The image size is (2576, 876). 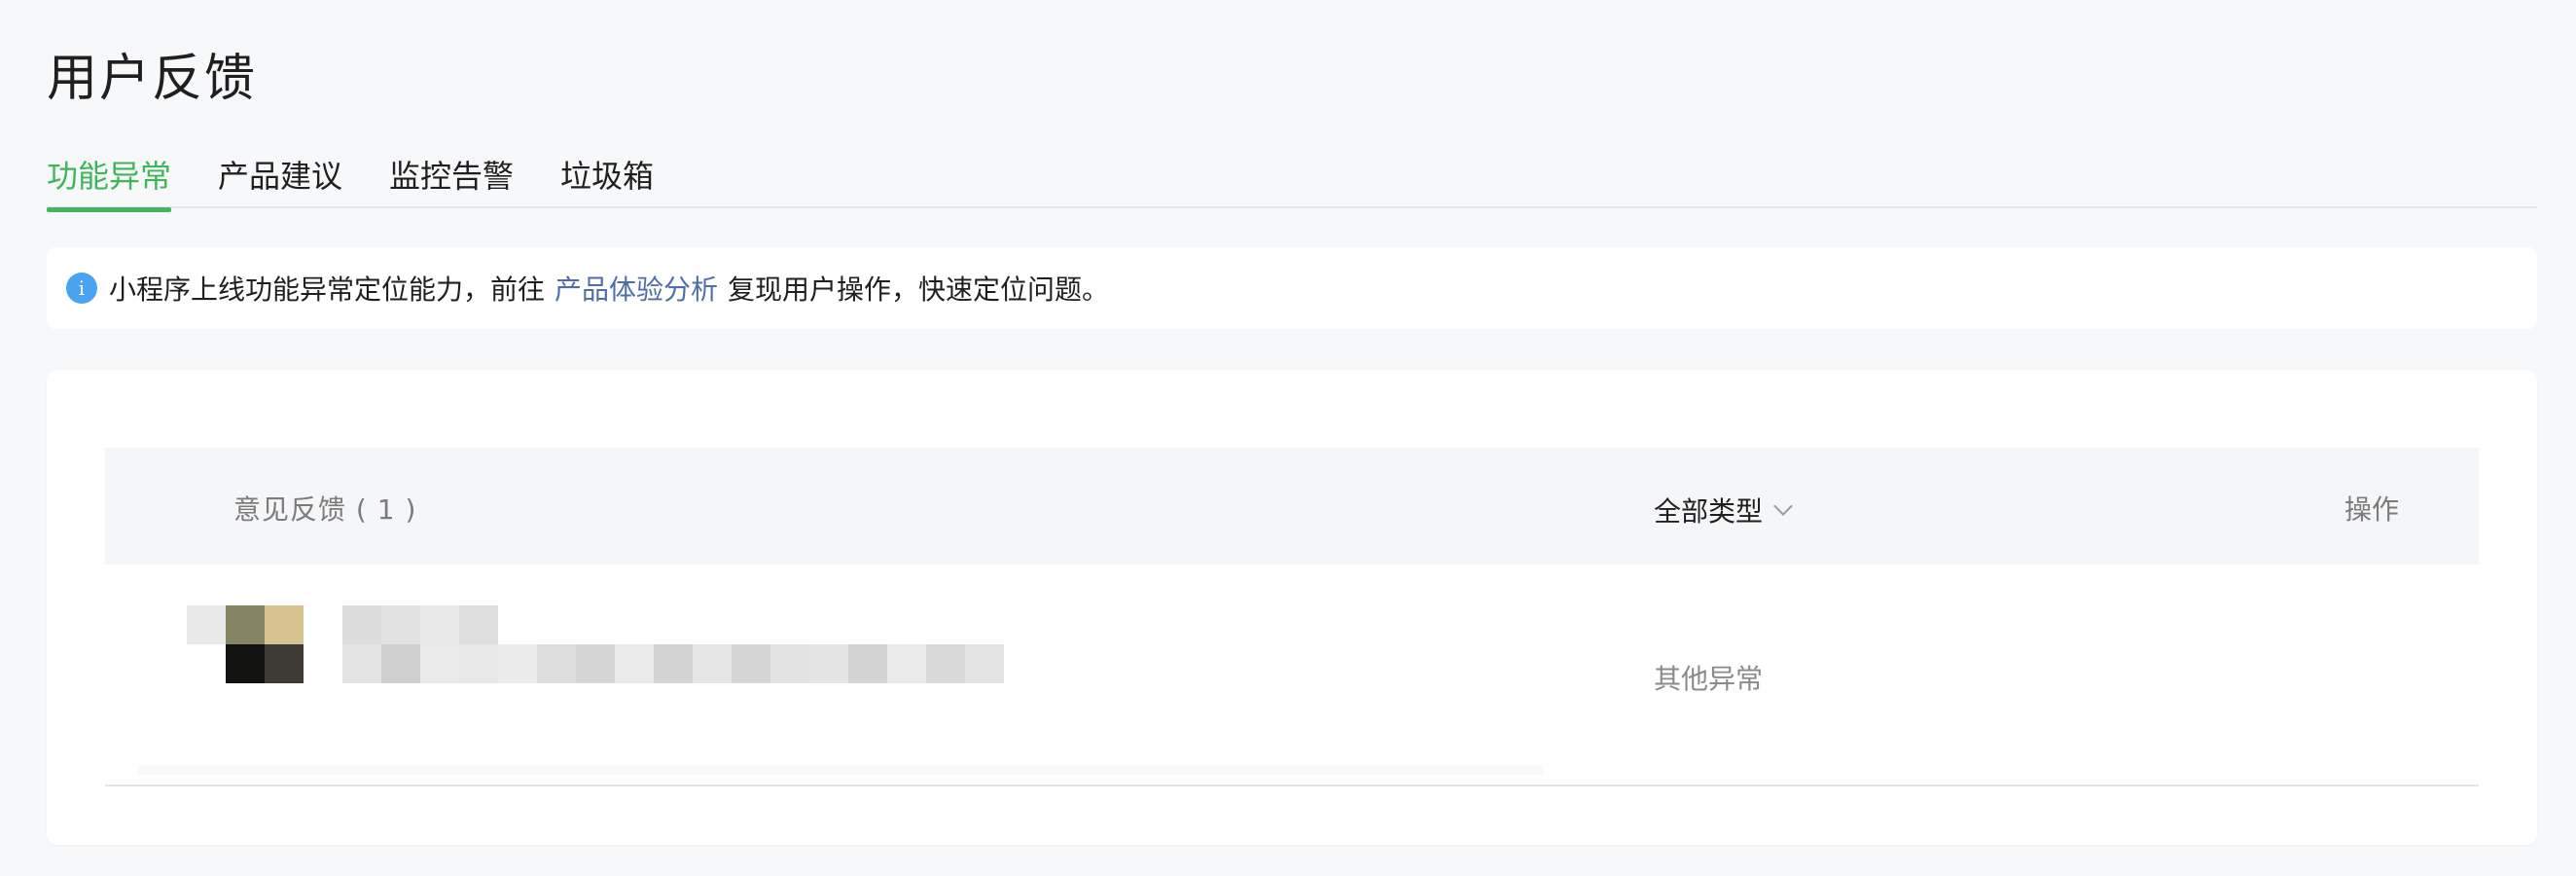 I want to click on avatar, so click(x=245, y=644).